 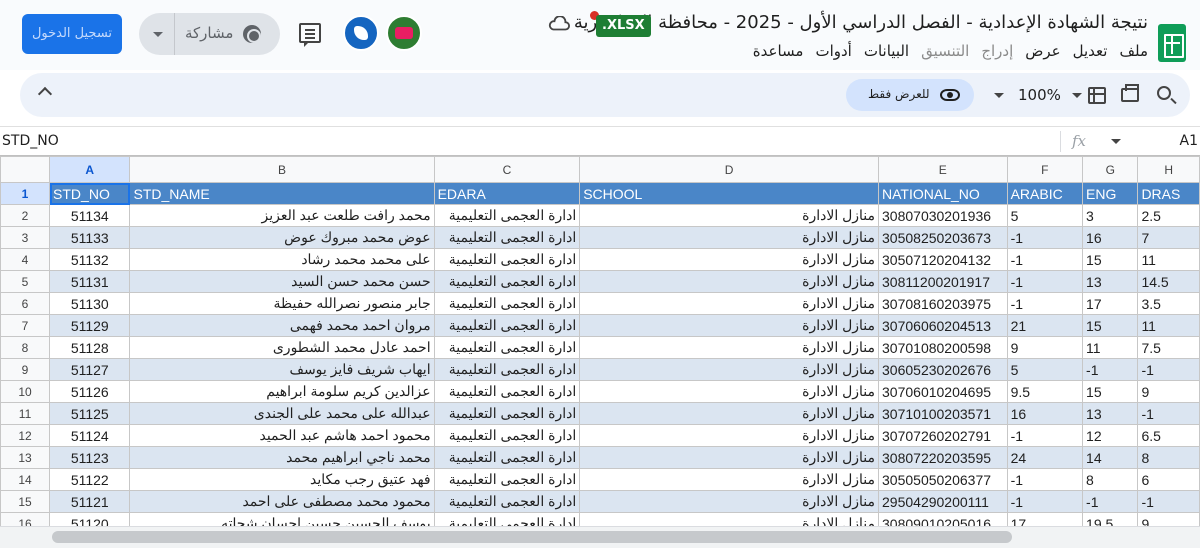 What do you see at coordinates (943, 519) in the screenshot?
I see `cell: 30809010205016` at bounding box center [943, 519].